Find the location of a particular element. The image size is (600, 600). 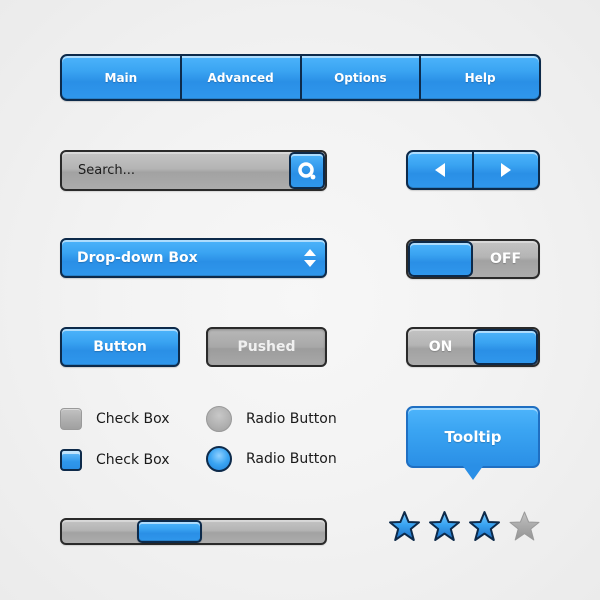

toggle-off-label: OFF is located at coordinates (505, 259).